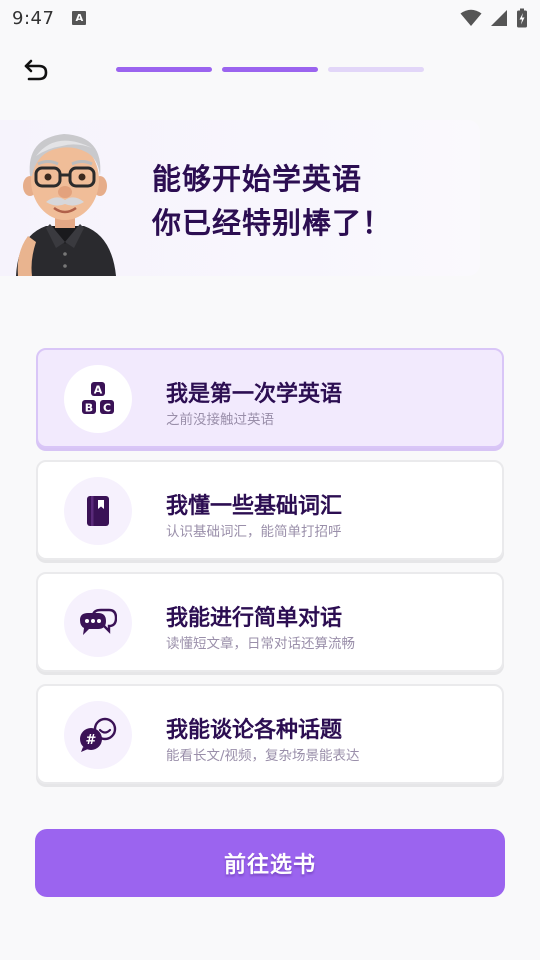 The width and height of the screenshot is (540, 960). What do you see at coordinates (66, 205) in the screenshot?
I see `grandpa-avatar` at bounding box center [66, 205].